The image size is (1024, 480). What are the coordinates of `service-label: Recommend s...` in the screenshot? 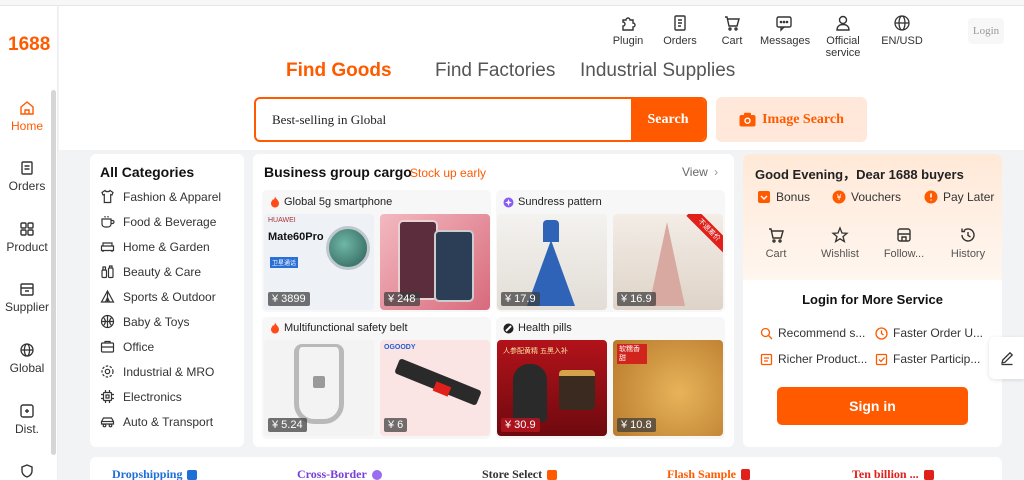 It's located at (822, 333).